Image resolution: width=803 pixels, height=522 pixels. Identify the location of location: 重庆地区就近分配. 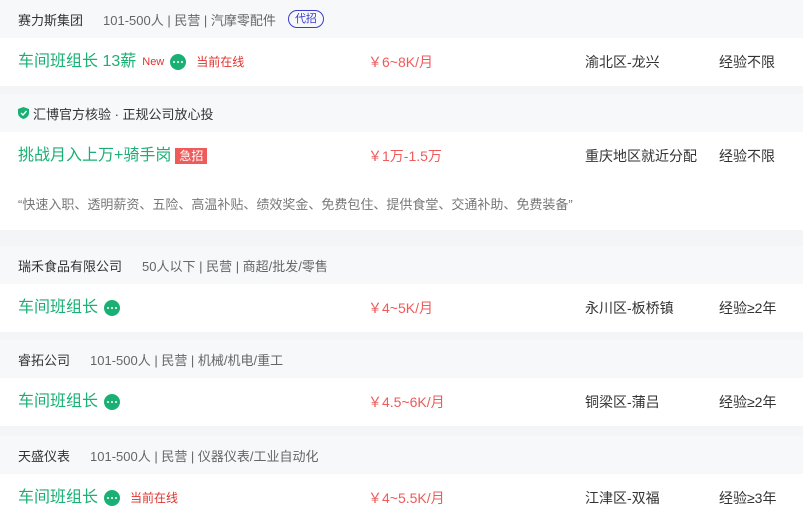
(641, 156).